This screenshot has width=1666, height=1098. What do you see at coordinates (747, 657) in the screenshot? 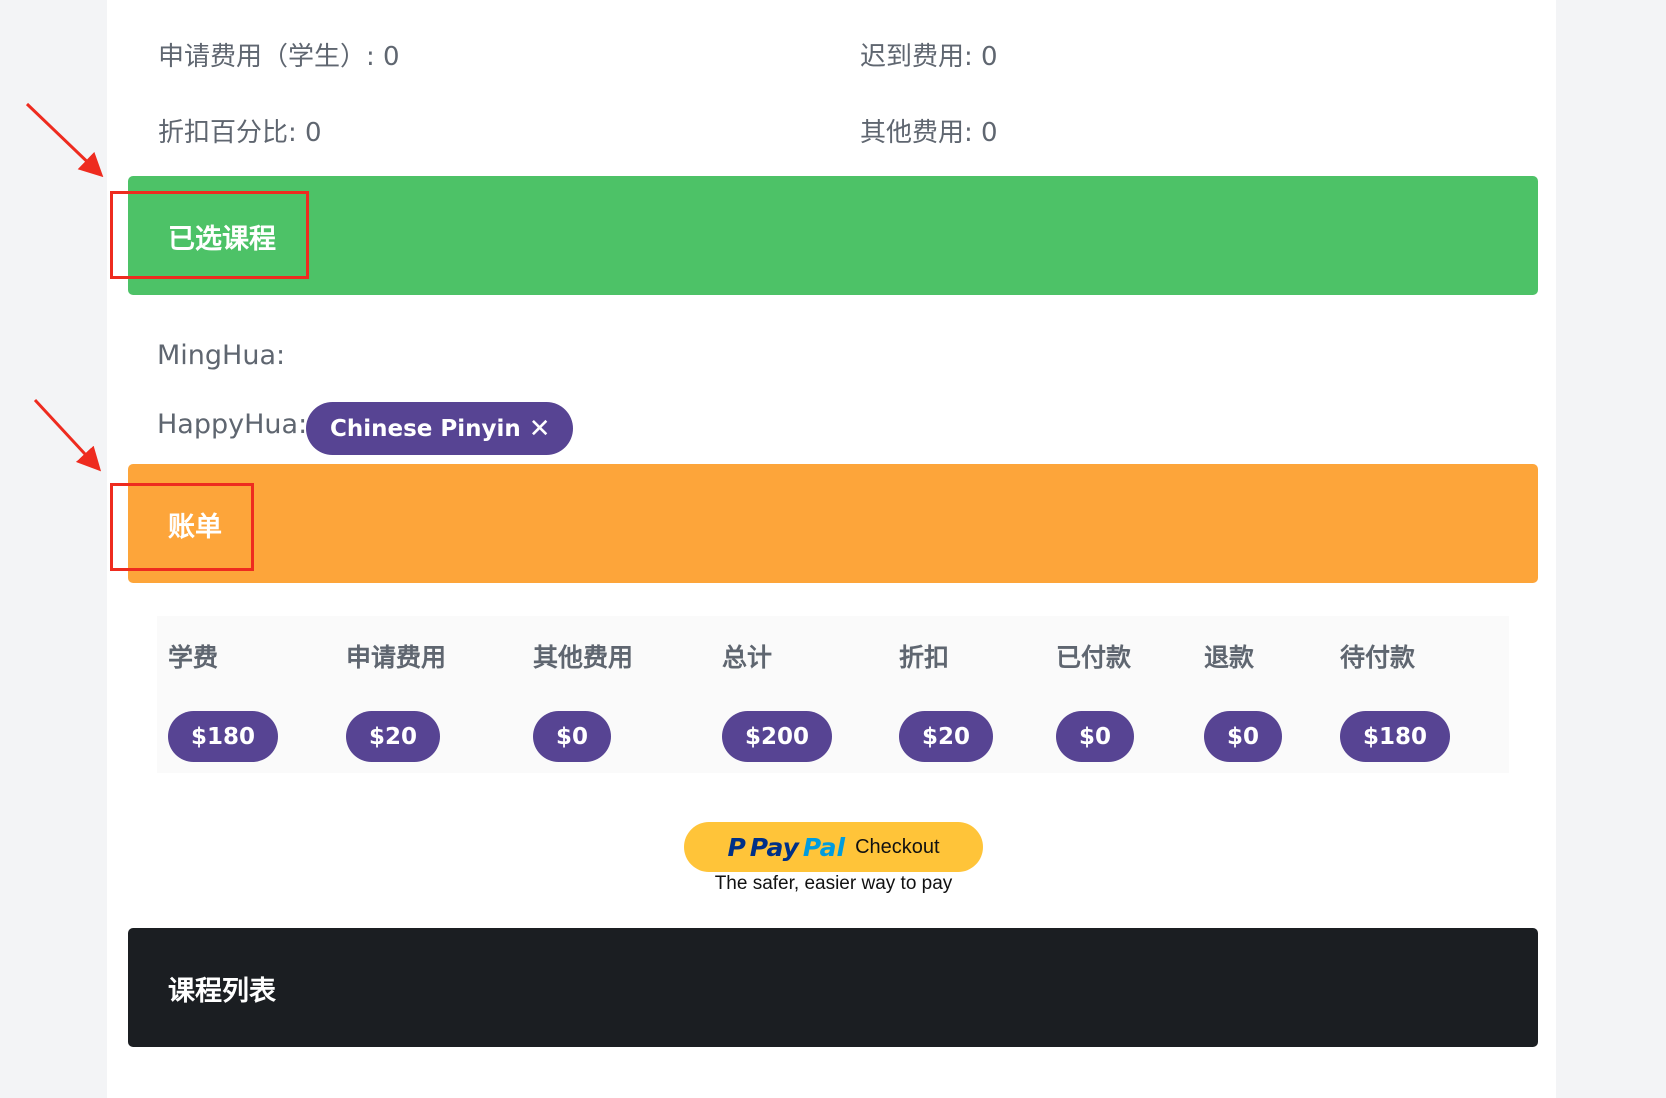
I see `bill-header-total: 总计` at bounding box center [747, 657].